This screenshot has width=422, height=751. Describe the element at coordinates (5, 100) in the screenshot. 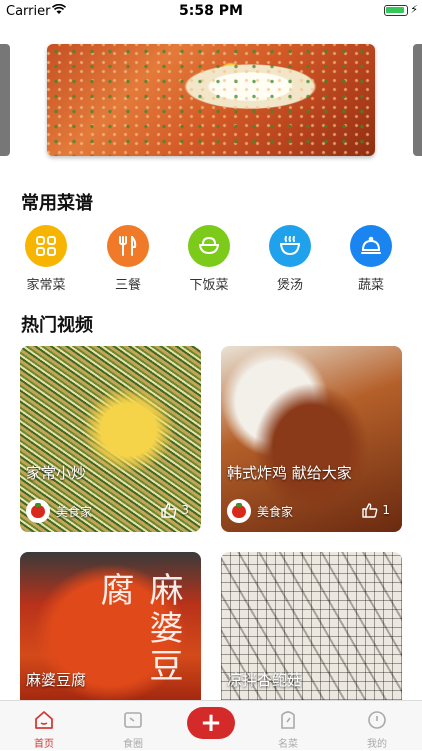

I see `carousel-prev-slide` at that location.